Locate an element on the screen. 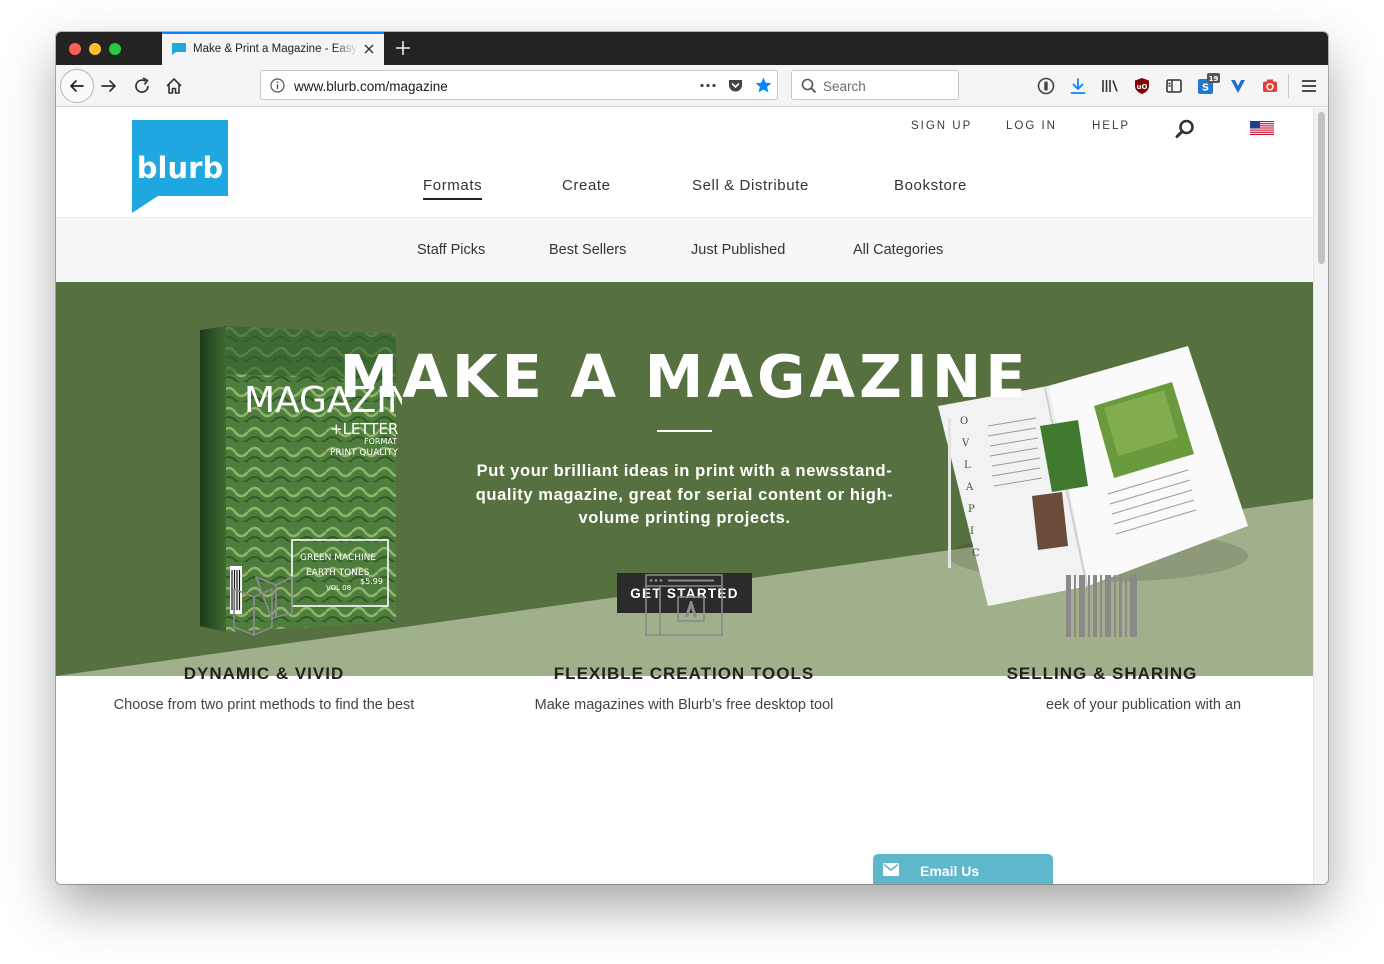  search-bar: Search is located at coordinates (875, 85).